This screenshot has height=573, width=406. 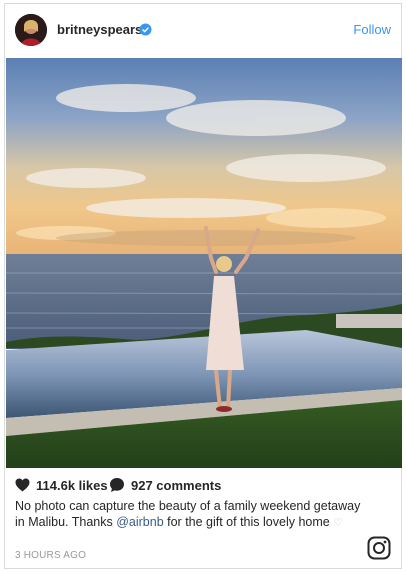 What do you see at coordinates (72, 485) in the screenshot?
I see `likes-count: 114.6k likes` at bounding box center [72, 485].